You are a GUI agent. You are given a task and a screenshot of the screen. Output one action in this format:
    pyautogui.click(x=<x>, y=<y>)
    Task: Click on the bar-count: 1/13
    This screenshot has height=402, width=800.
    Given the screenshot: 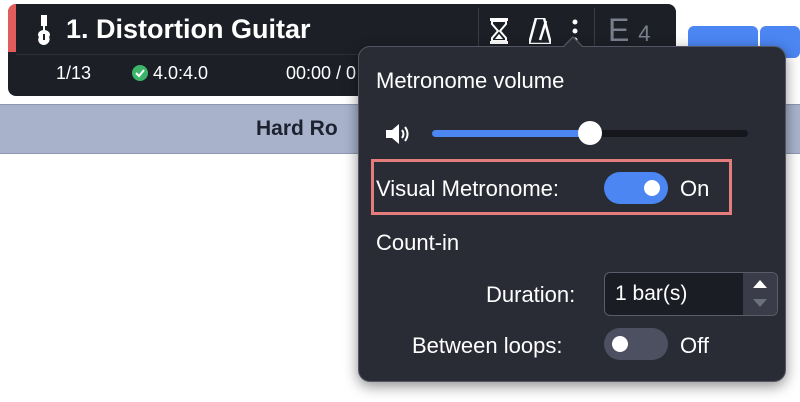 What is the action you would take?
    pyautogui.click(x=74, y=73)
    